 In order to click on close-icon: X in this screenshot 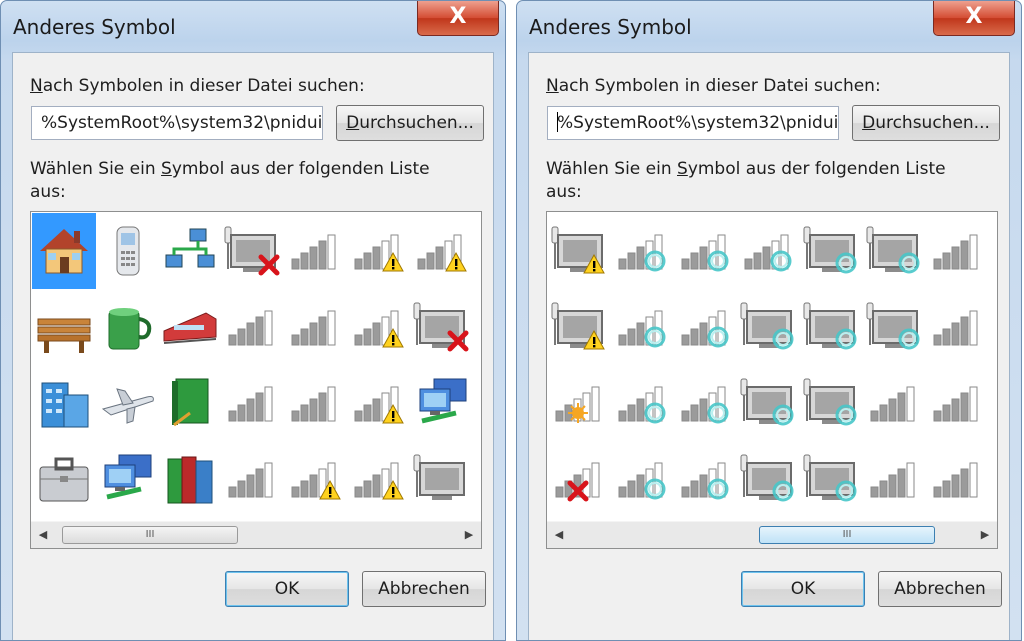, I will do `click(974, 16)`.